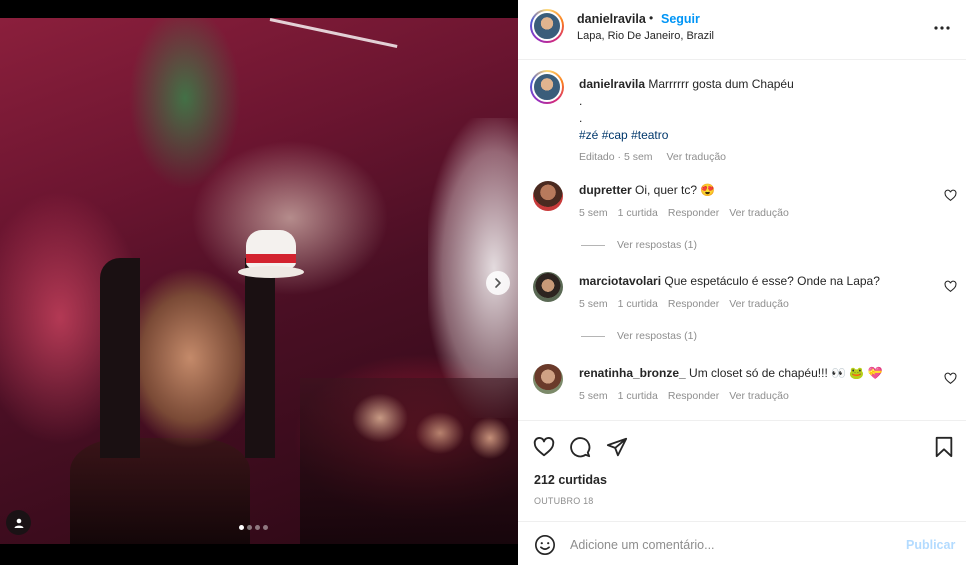 The height and width of the screenshot is (565, 966). Describe the element at coordinates (645, 36) in the screenshot. I see `location-link: Lapa, Rio De Janeiro, Brazil` at that location.